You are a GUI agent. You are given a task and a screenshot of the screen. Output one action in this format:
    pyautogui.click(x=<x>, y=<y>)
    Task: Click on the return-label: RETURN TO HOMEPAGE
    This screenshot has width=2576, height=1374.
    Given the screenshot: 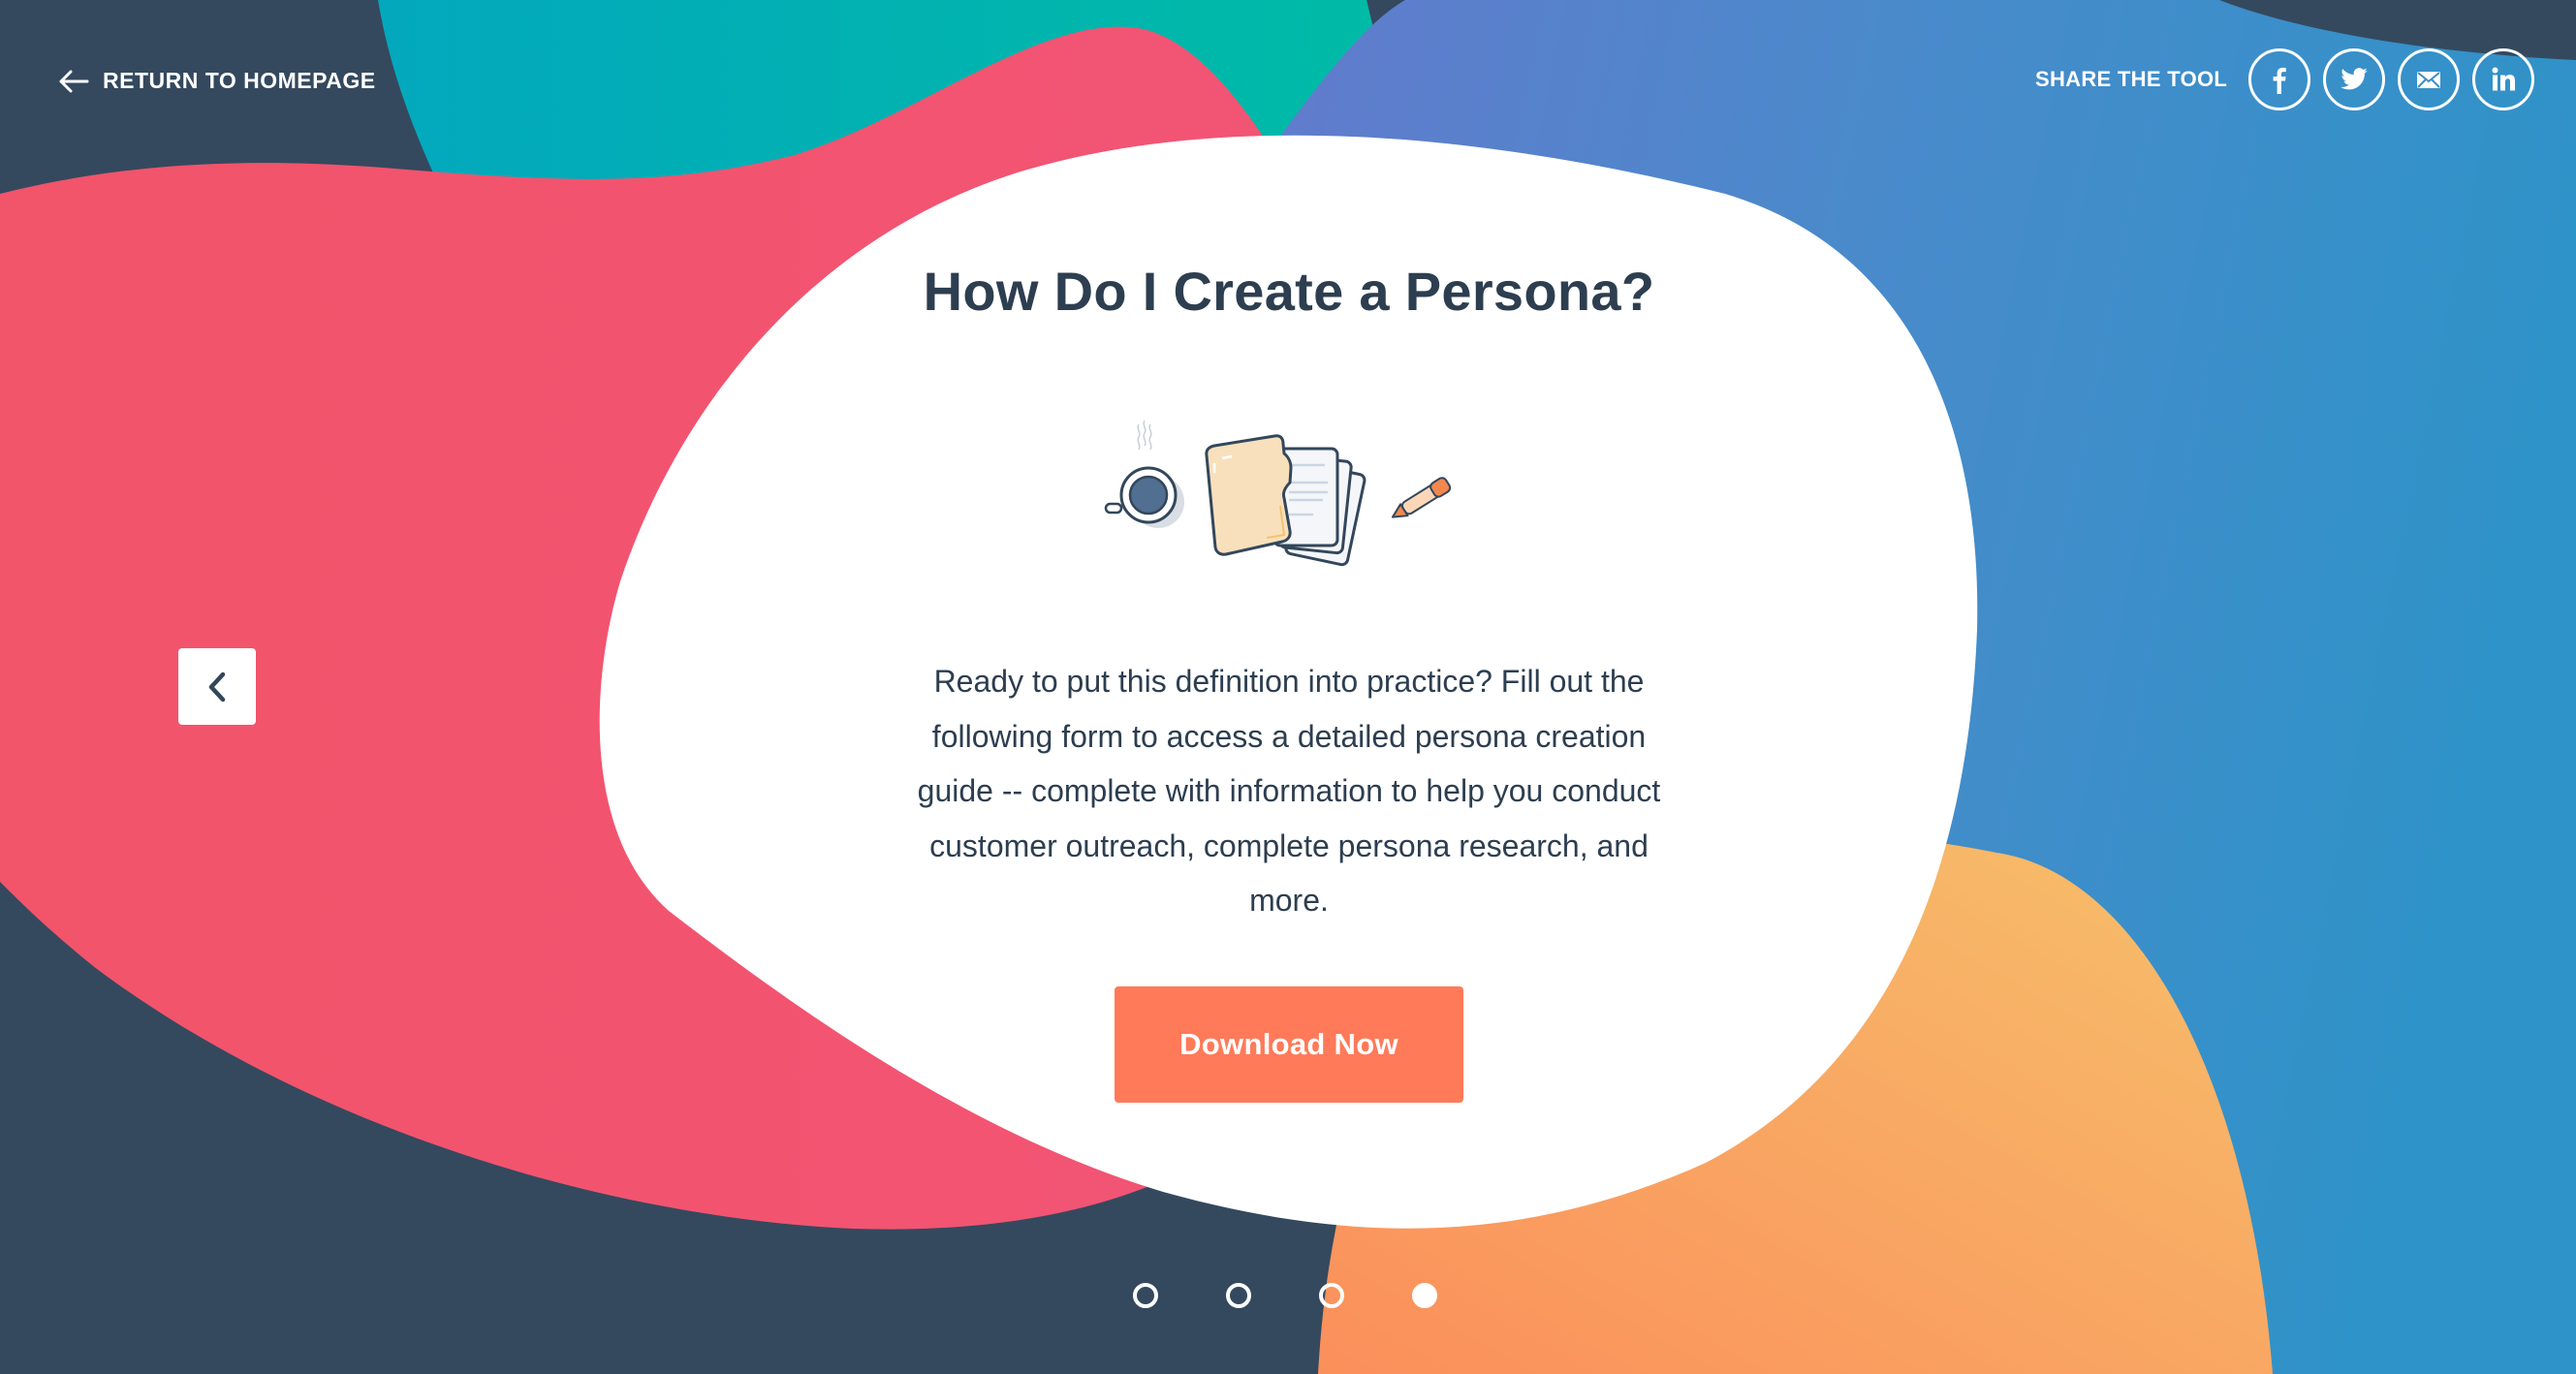 What is the action you would take?
    pyautogui.click(x=239, y=81)
    